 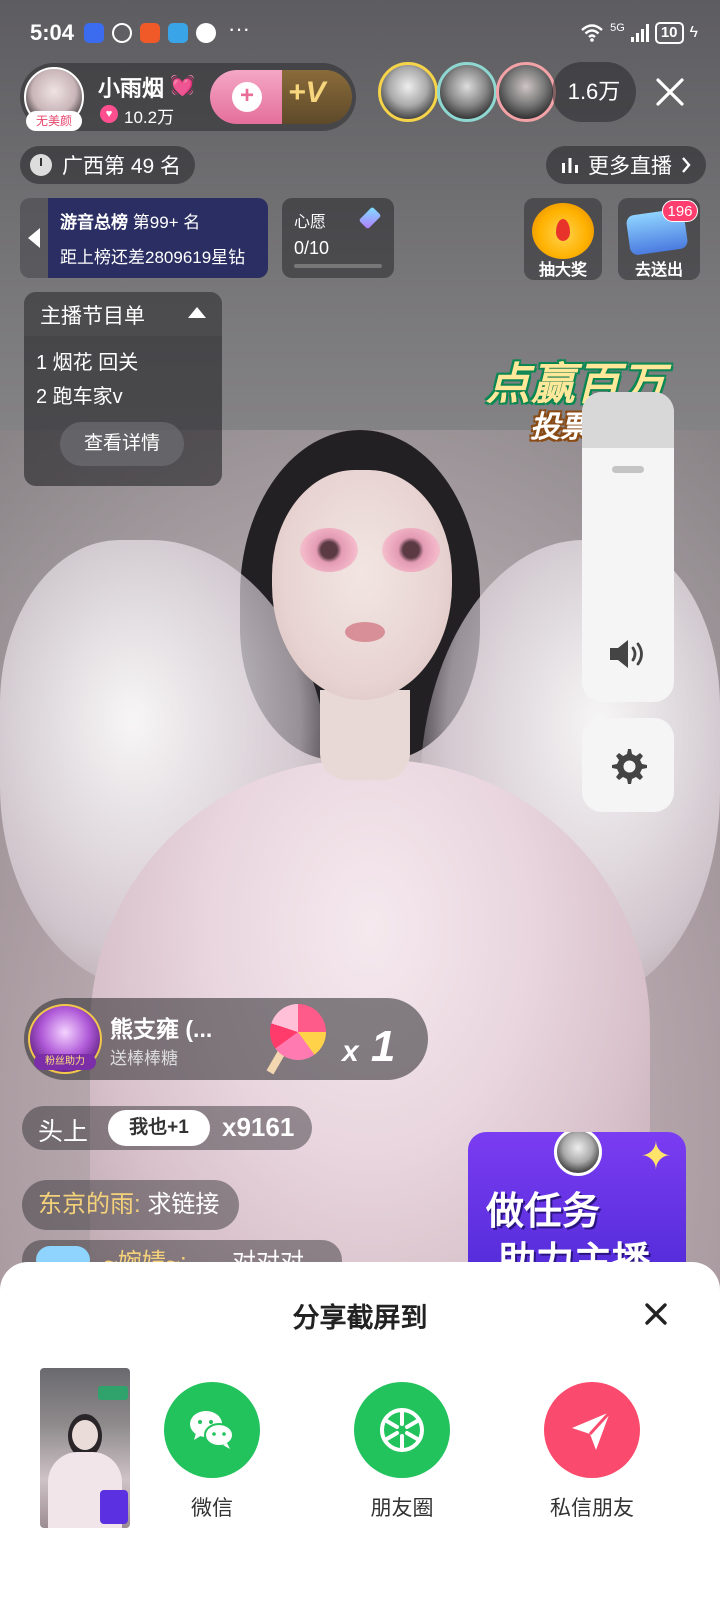 What do you see at coordinates (131, 88) in the screenshot?
I see `host-name: 小雨烟` at bounding box center [131, 88].